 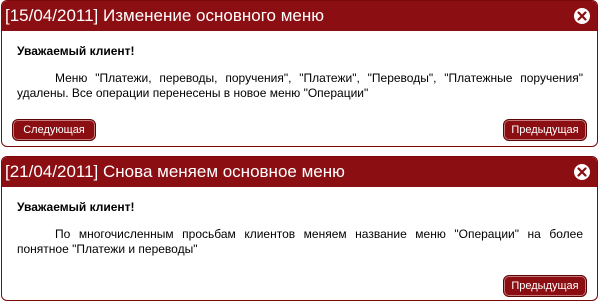 I want to click on notice-titlebar: [15/04/2011] Изменение основного меню, so click(x=299, y=16).